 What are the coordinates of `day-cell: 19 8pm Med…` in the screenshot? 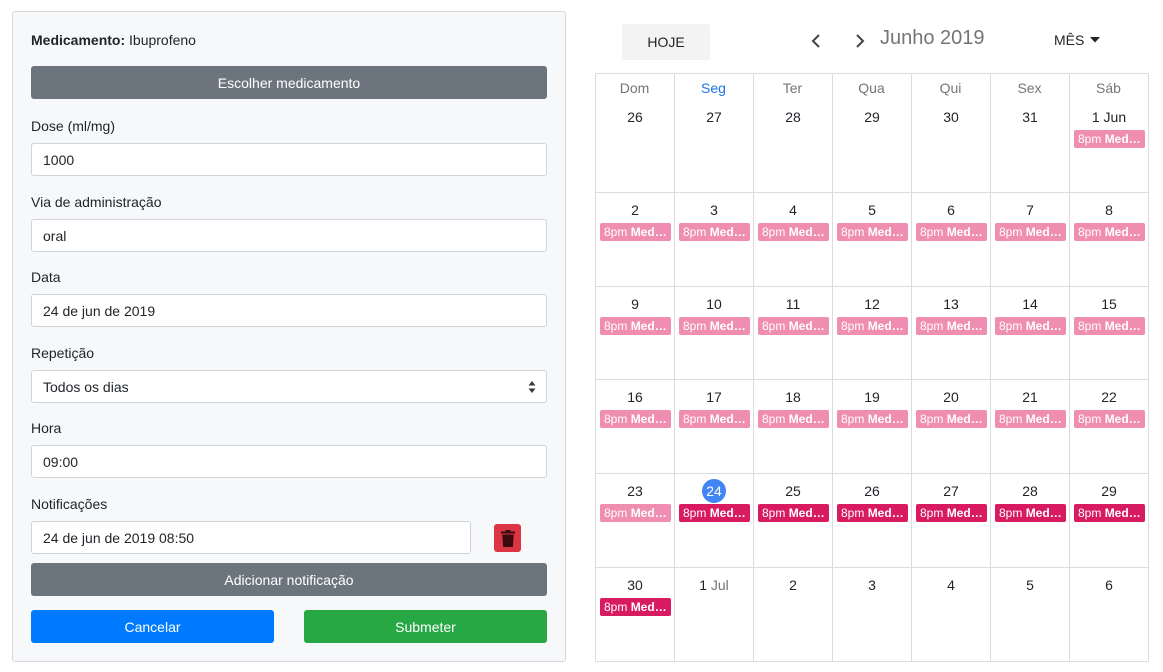 It's located at (872, 427).